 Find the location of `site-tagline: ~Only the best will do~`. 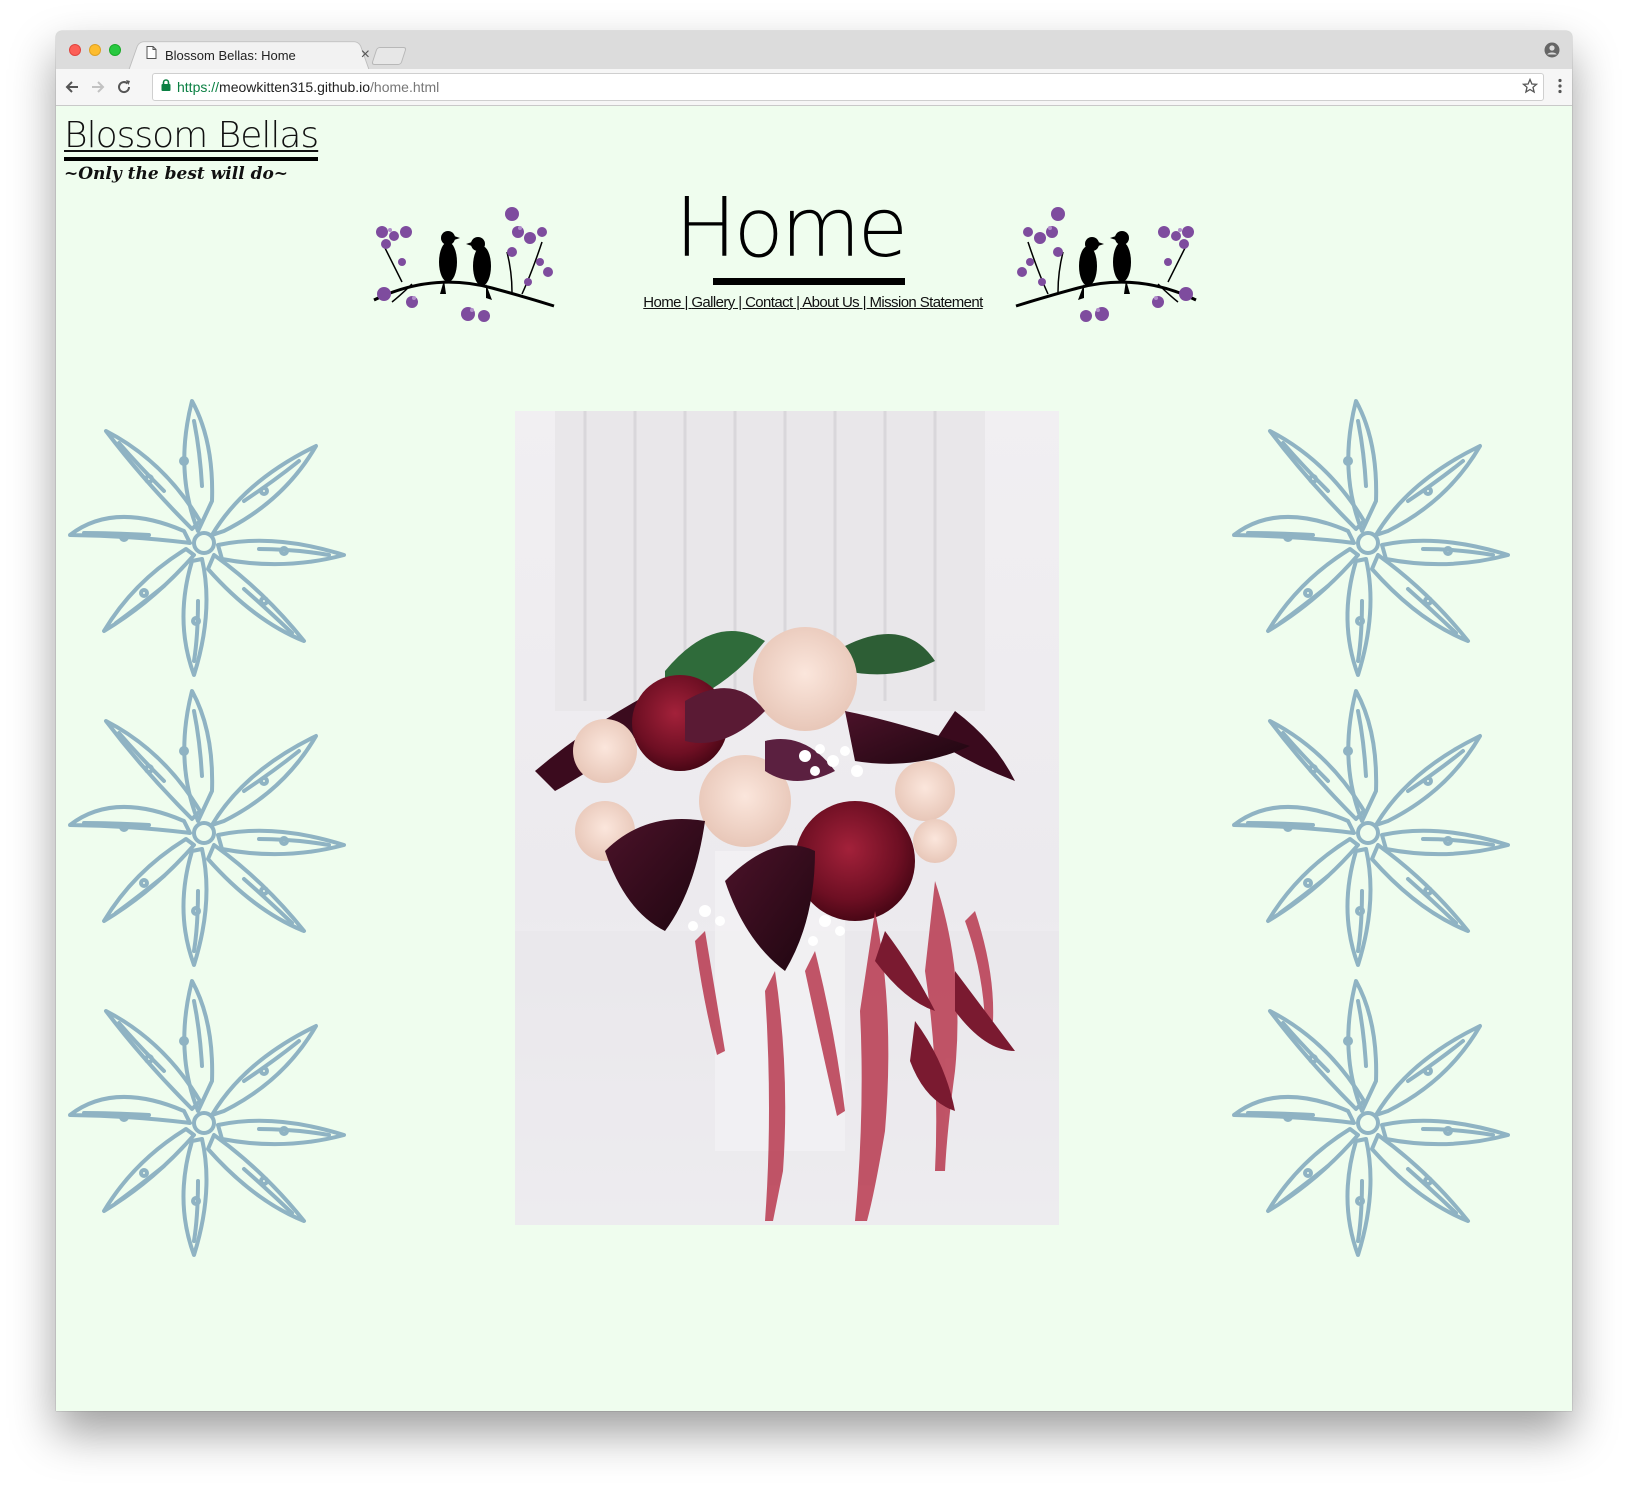

site-tagline: ~Only the best will do~ is located at coordinates (176, 174).